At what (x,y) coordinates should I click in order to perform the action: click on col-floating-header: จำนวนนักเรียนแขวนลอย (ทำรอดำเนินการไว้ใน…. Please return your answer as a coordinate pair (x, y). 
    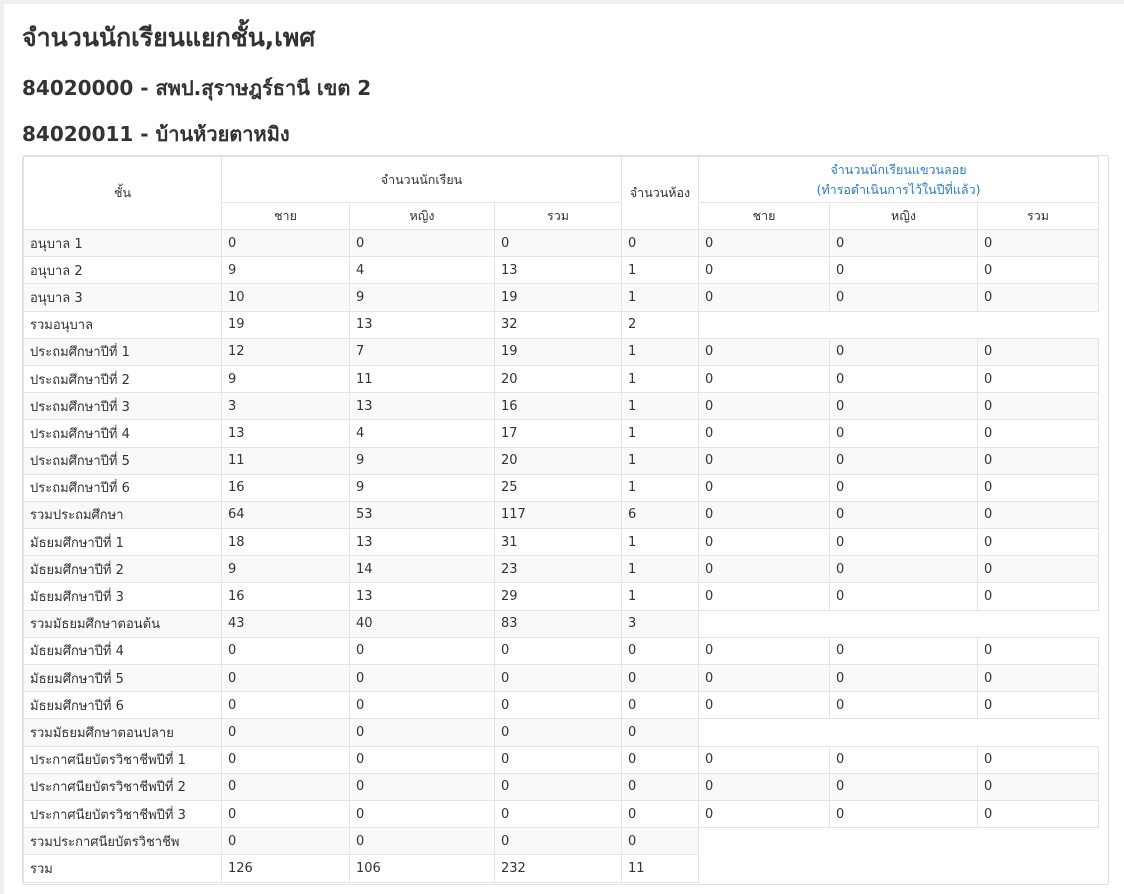
    Looking at the image, I should click on (899, 179).